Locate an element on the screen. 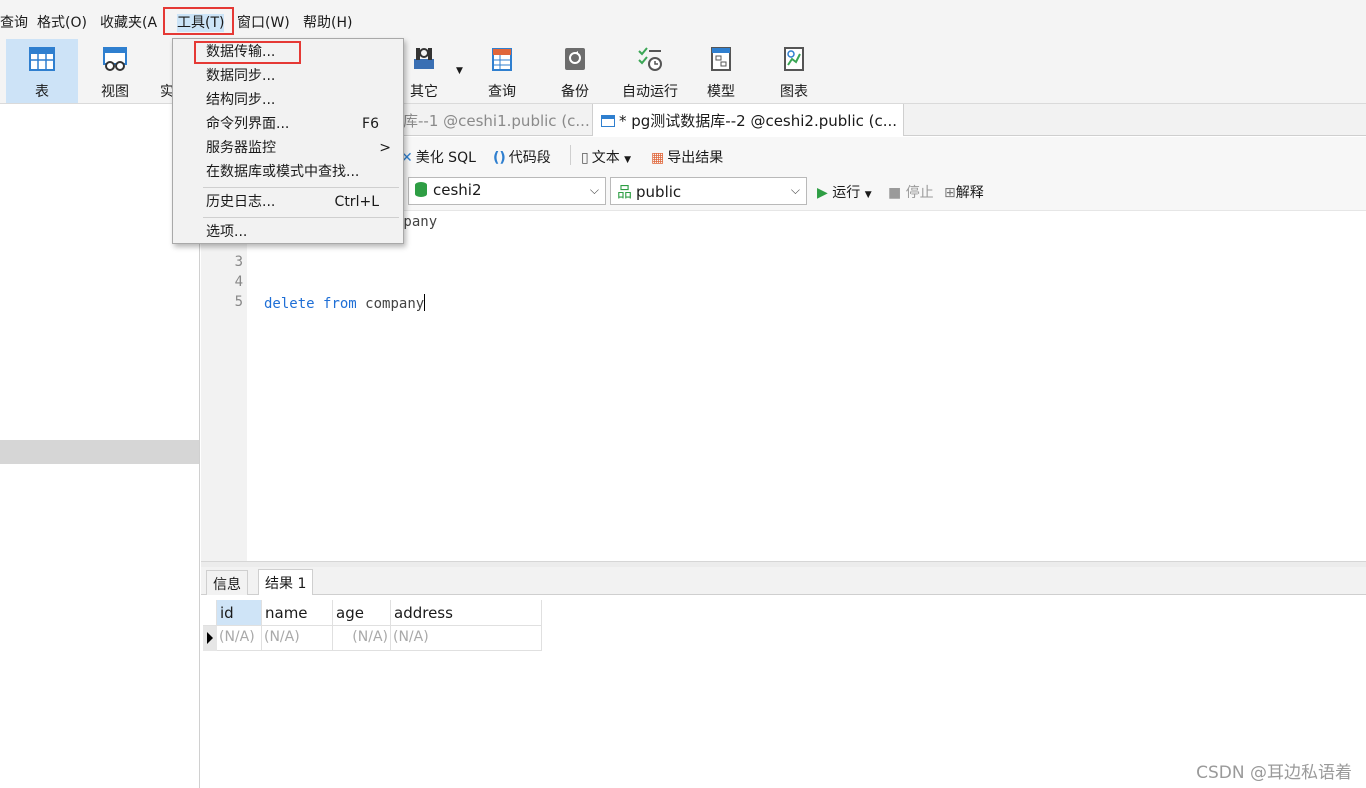 This screenshot has width=1366, height=788. run-button: ▶ 运行 ▼ is located at coordinates (844, 192).